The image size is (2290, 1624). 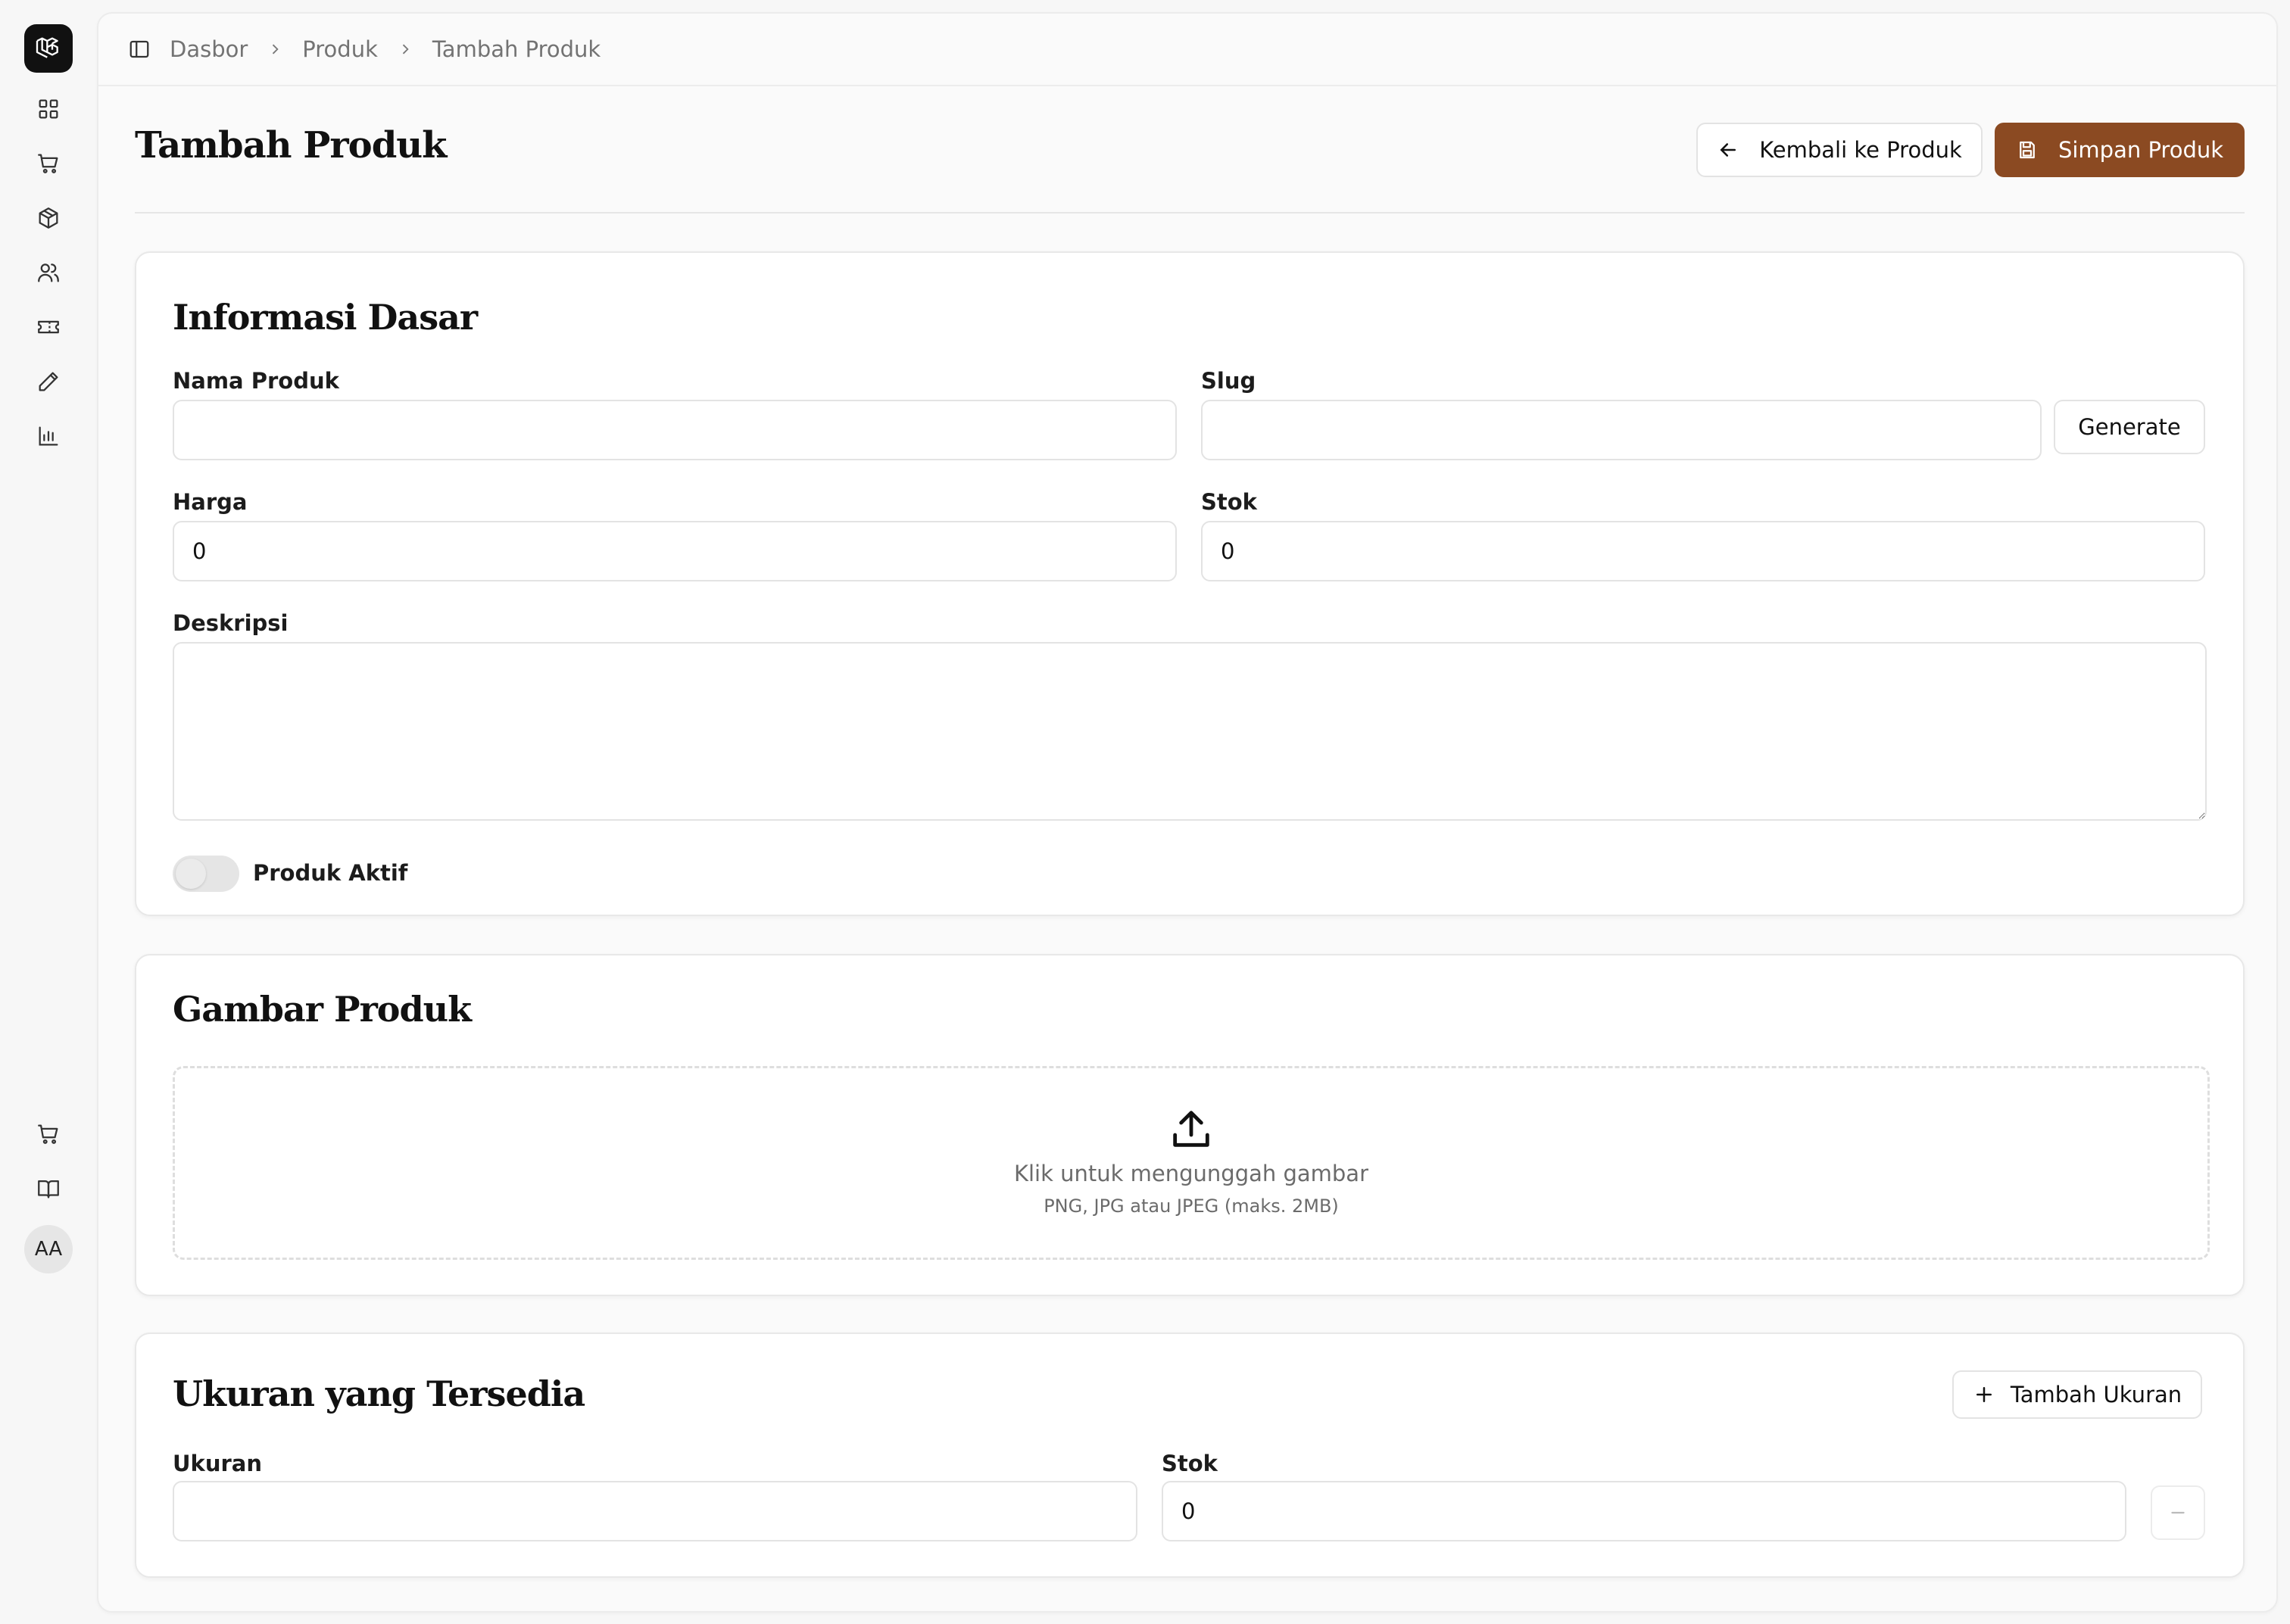 I want to click on breadcrumb: Dasbor Produk Tambah Produk, so click(x=386, y=49).